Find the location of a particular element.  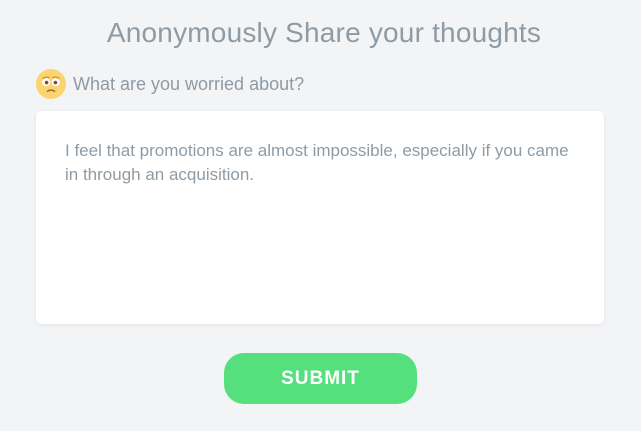

page-title: Anonymously Share your thoughts is located at coordinates (324, 32).